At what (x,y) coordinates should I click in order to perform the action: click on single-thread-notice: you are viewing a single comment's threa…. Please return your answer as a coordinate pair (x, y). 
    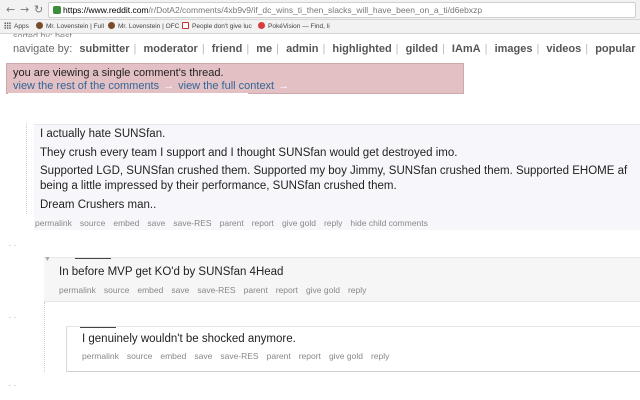
    Looking at the image, I should click on (235, 78).